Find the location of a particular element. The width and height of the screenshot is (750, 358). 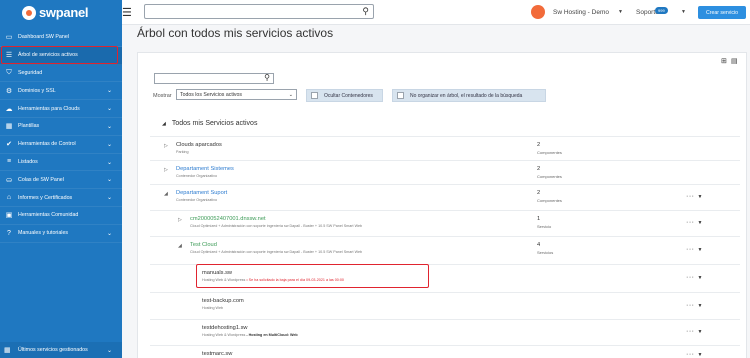

user-menu: Sw Hosting - Demo is located at coordinates (581, 12).